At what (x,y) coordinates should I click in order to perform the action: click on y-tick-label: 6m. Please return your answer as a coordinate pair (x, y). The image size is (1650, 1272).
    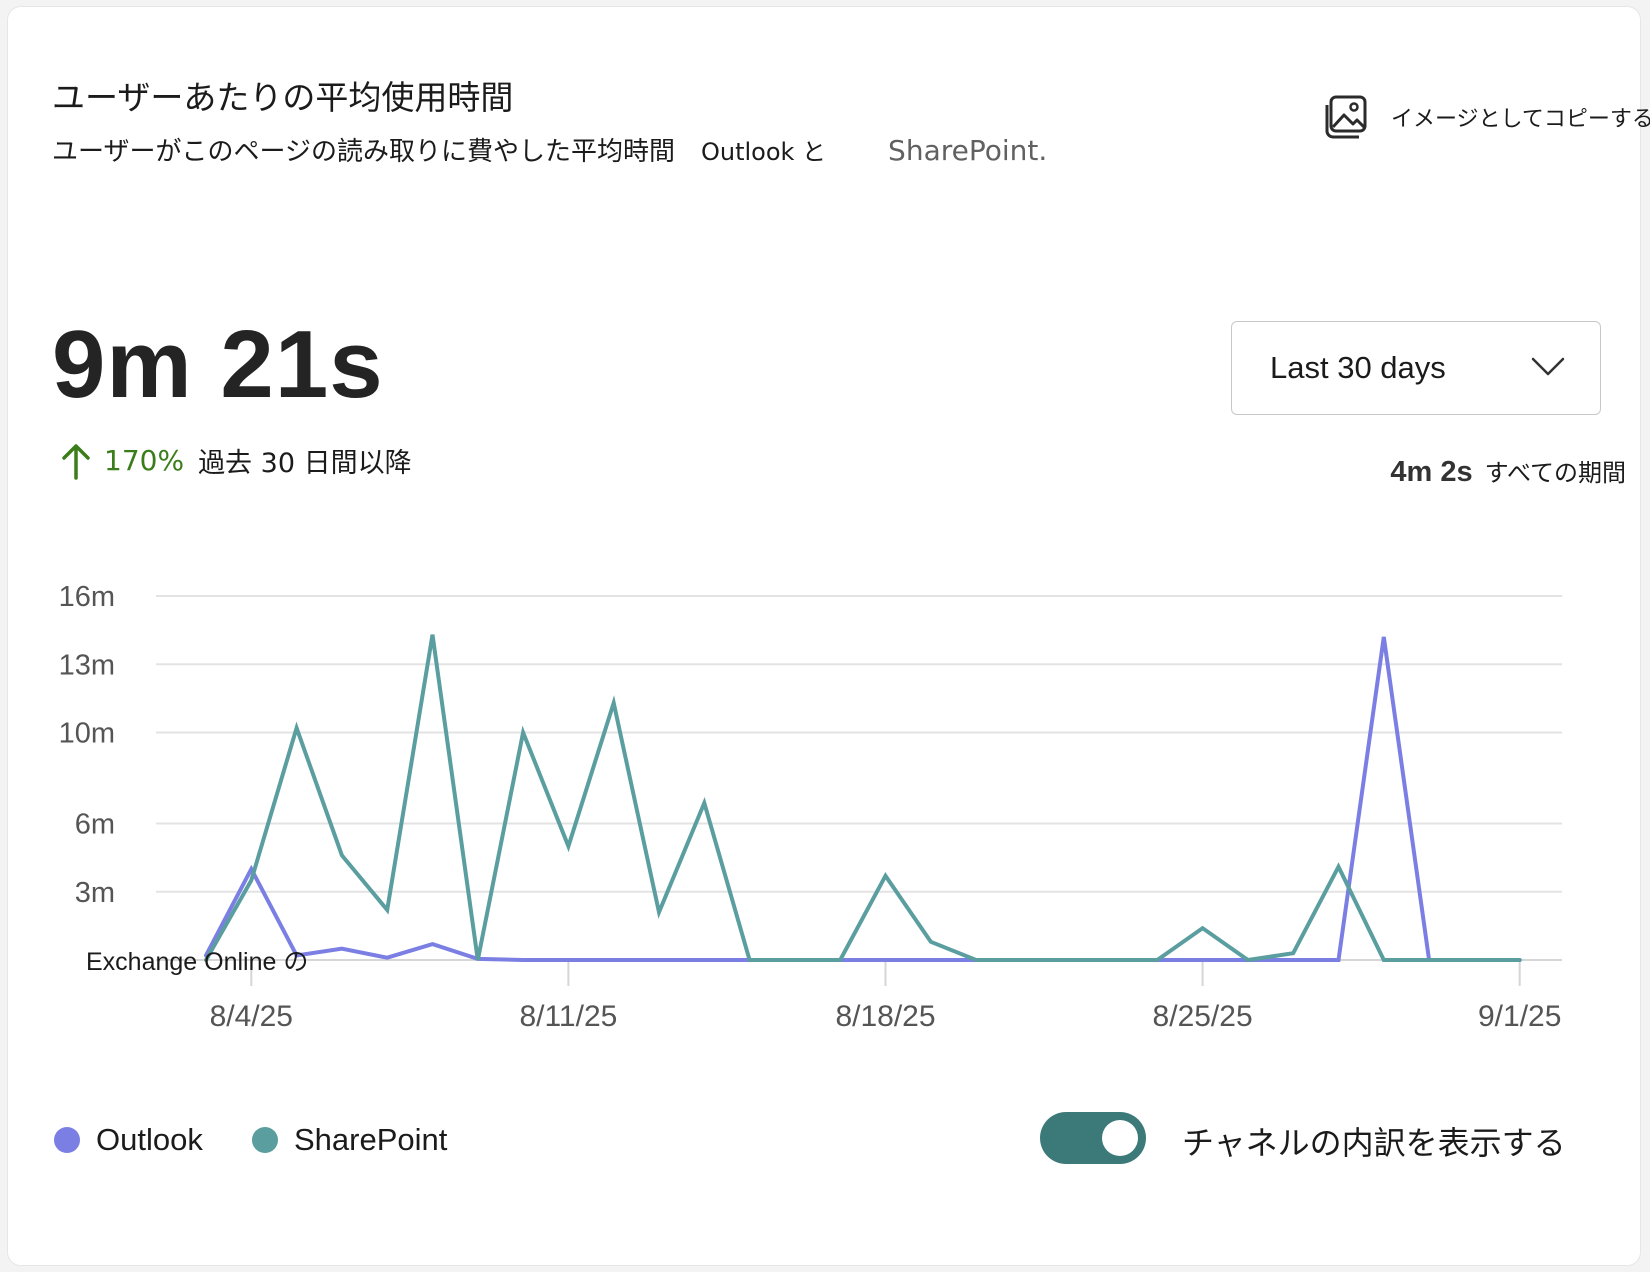
    Looking at the image, I should click on (95, 825).